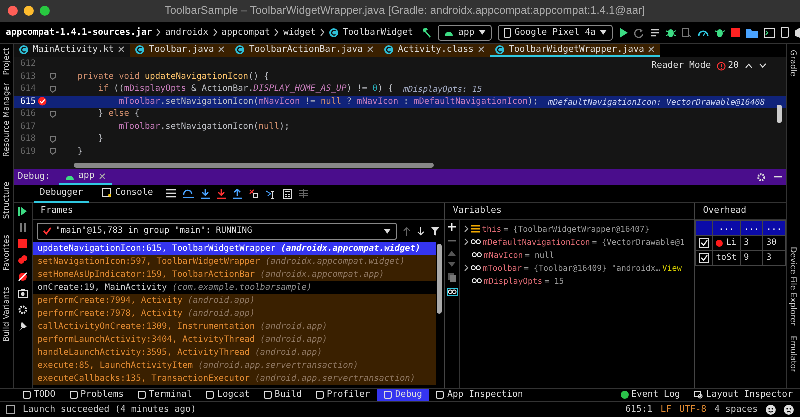  Describe the element at coordinates (426, 32) in the screenshot. I see `hammer-icon` at that location.